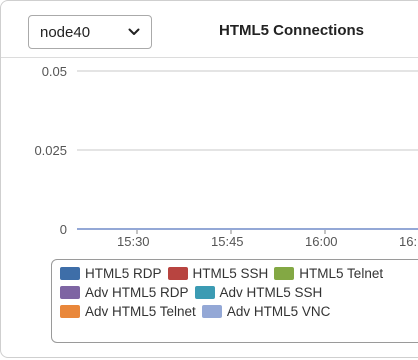 This screenshot has height=360, width=418. What do you see at coordinates (271, 292) in the screenshot?
I see `legend-label: Adv HTML5 SSH` at bounding box center [271, 292].